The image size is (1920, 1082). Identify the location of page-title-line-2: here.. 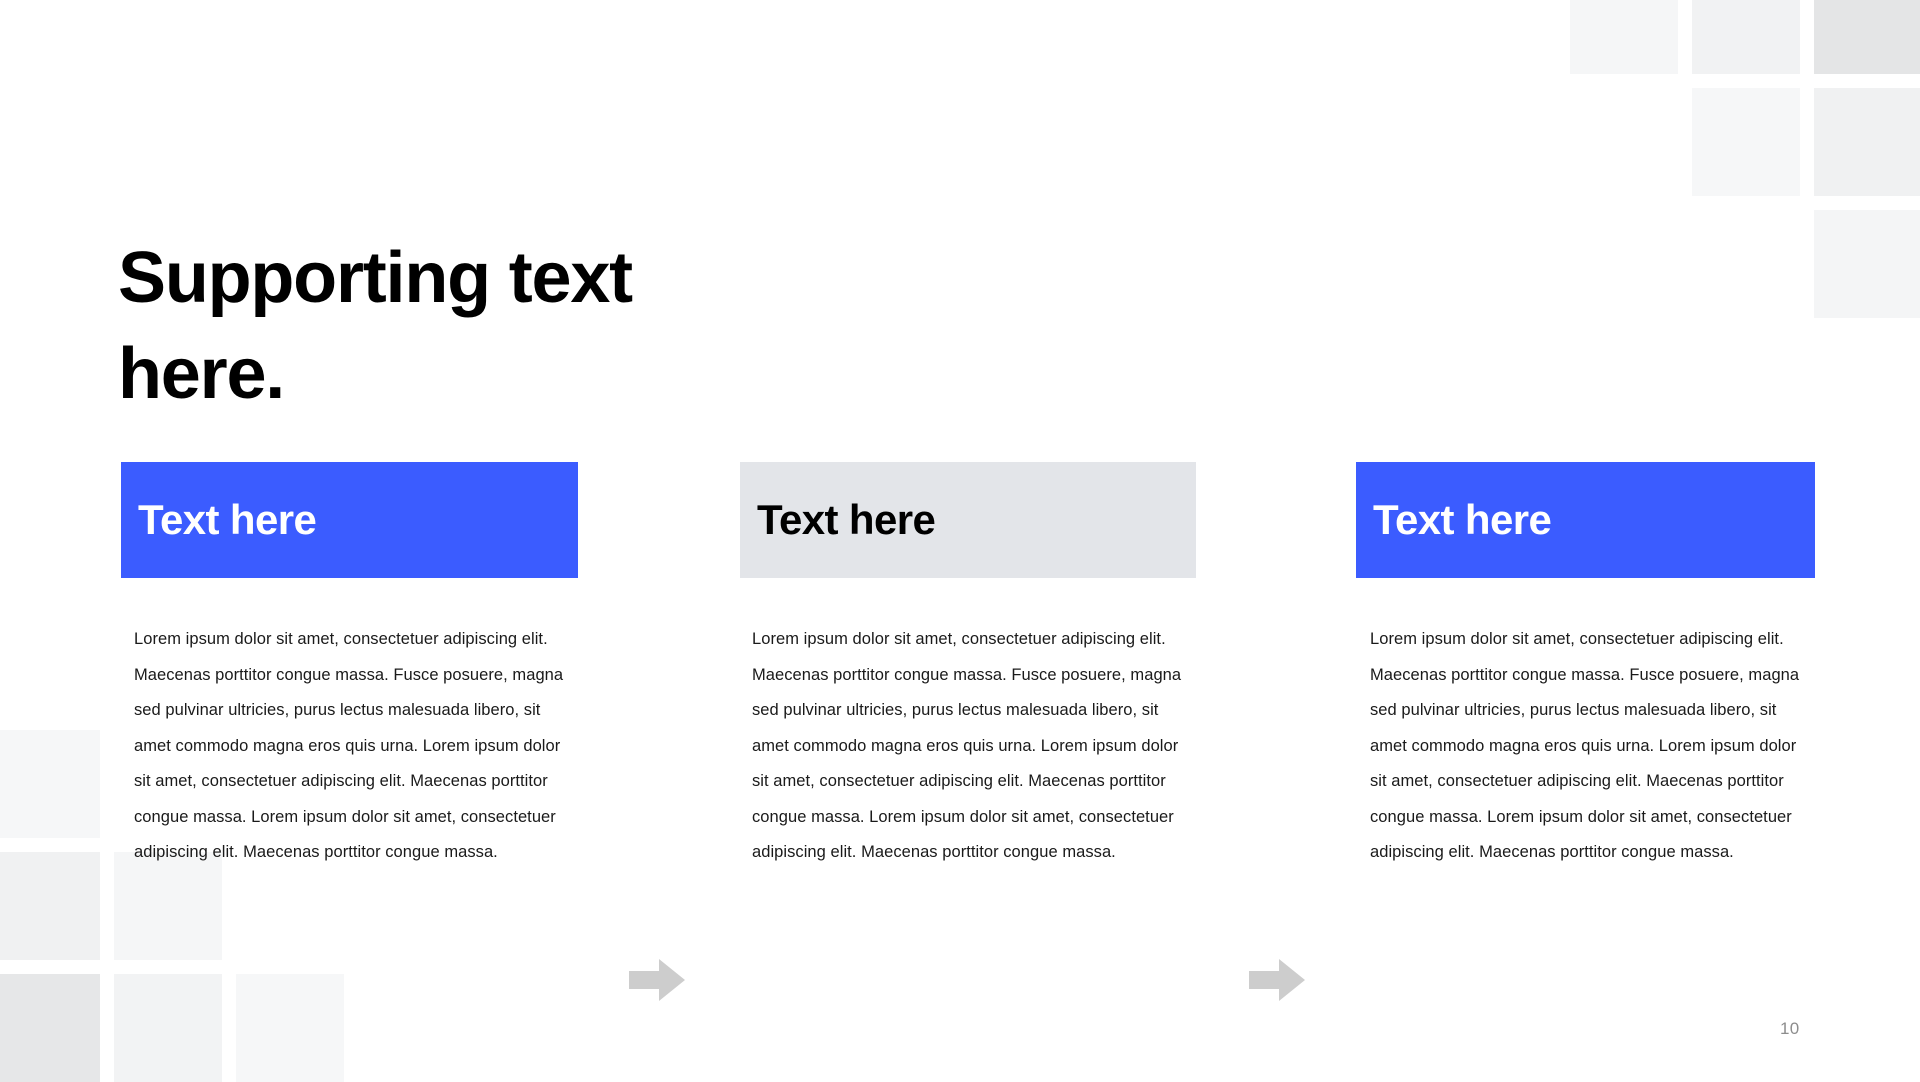
(201, 374).